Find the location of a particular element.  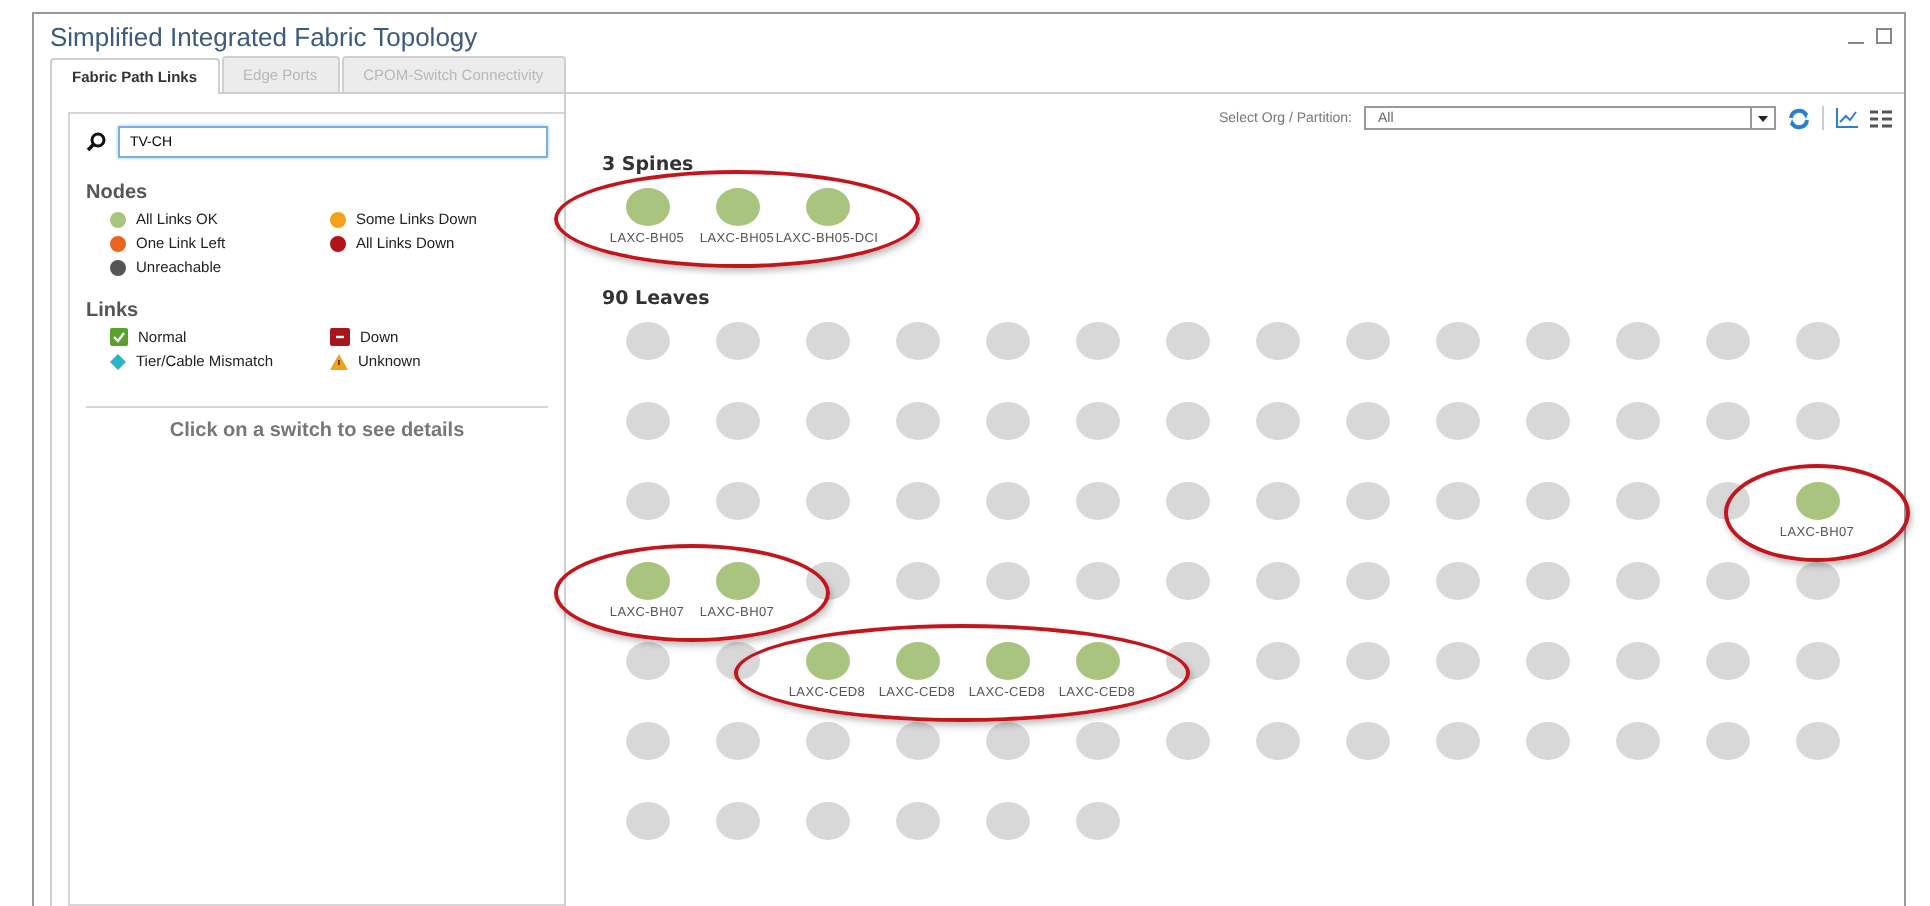

chart-icon is located at coordinates (1847, 118).